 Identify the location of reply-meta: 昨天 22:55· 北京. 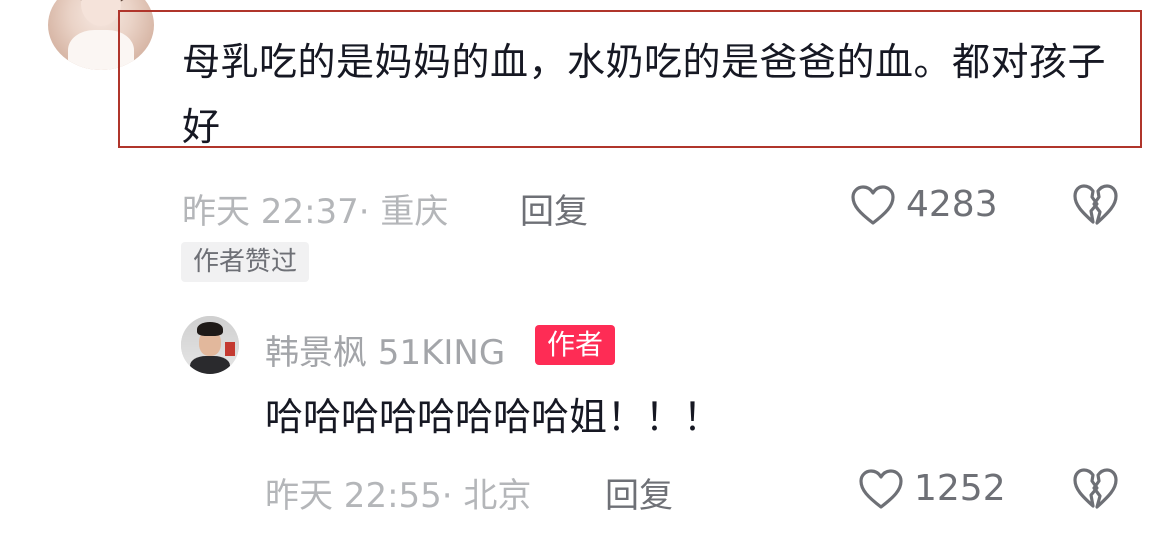
(398, 496).